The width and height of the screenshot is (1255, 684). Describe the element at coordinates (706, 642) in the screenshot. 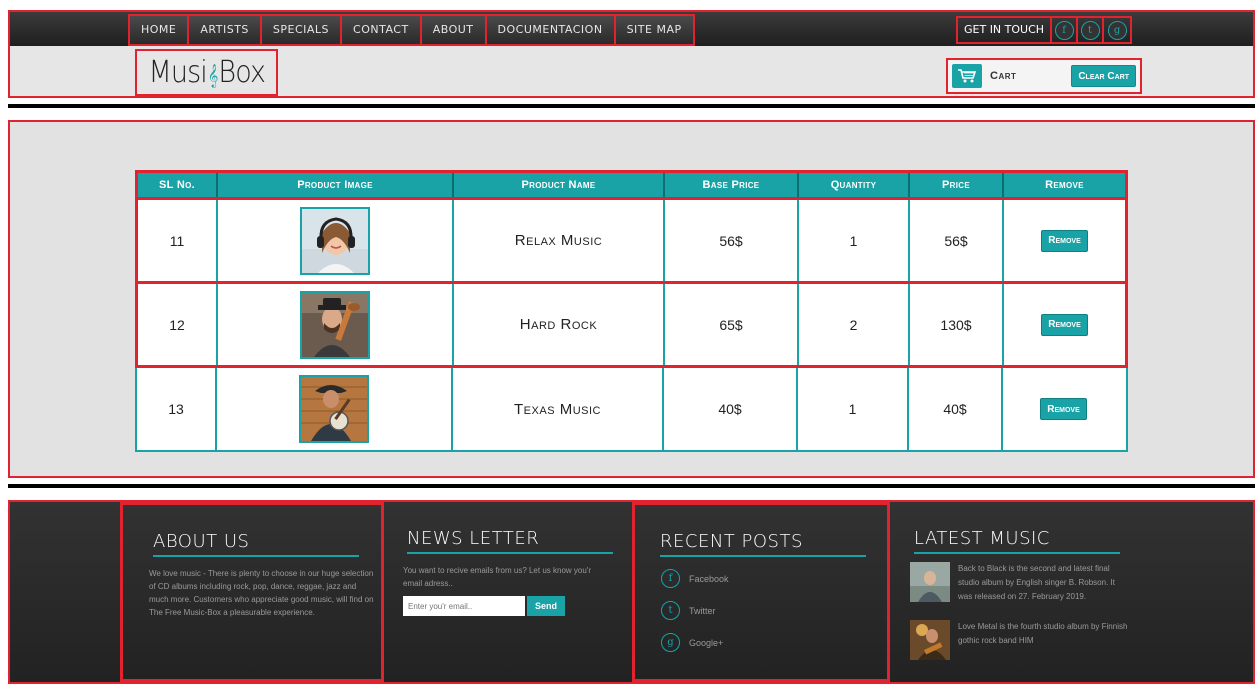

I see `post-label: Google+` at that location.